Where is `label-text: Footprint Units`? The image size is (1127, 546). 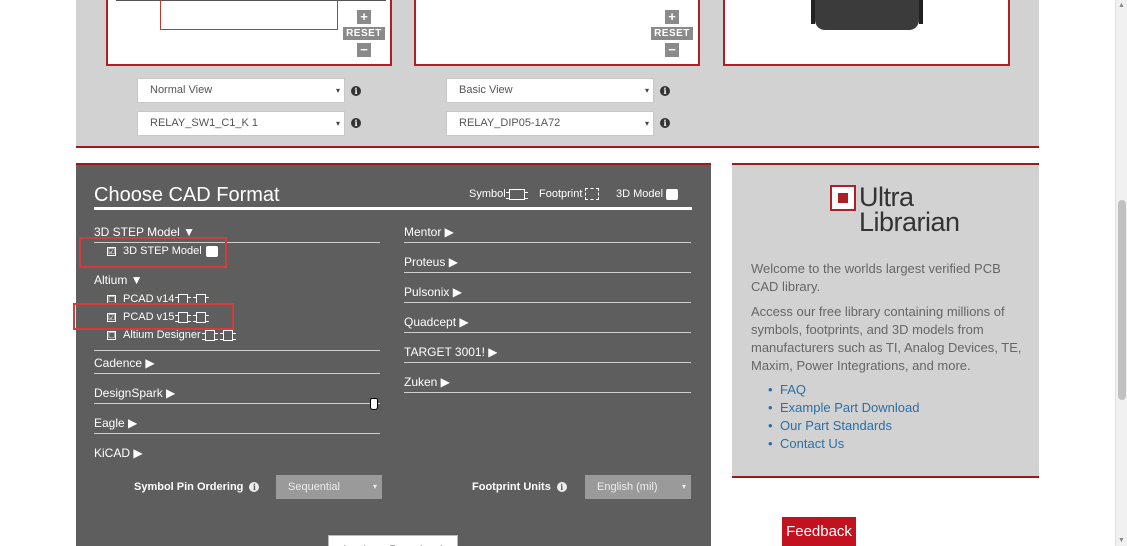
label-text: Footprint Units is located at coordinates (511, 487).